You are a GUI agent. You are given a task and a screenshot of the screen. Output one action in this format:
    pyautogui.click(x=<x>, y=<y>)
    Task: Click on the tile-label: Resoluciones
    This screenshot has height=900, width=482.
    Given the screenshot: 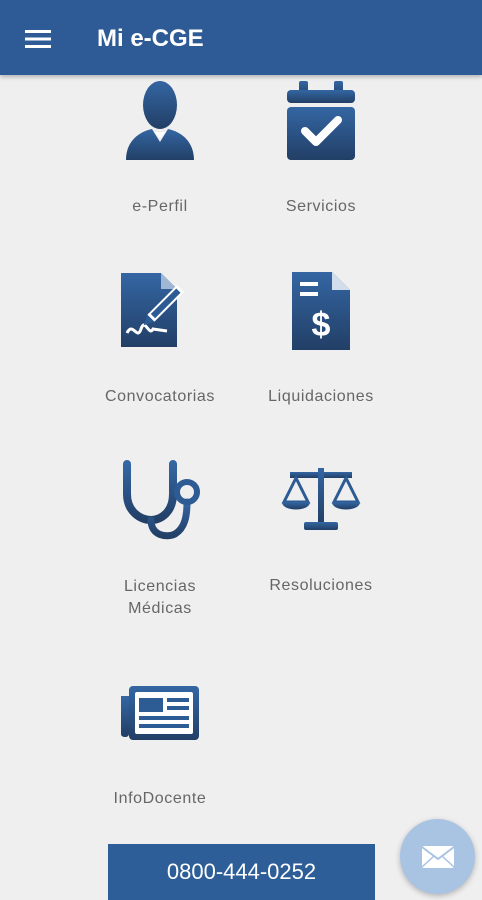 What is the action you would take?
    pyautogui.click(x=321, y=585)
    